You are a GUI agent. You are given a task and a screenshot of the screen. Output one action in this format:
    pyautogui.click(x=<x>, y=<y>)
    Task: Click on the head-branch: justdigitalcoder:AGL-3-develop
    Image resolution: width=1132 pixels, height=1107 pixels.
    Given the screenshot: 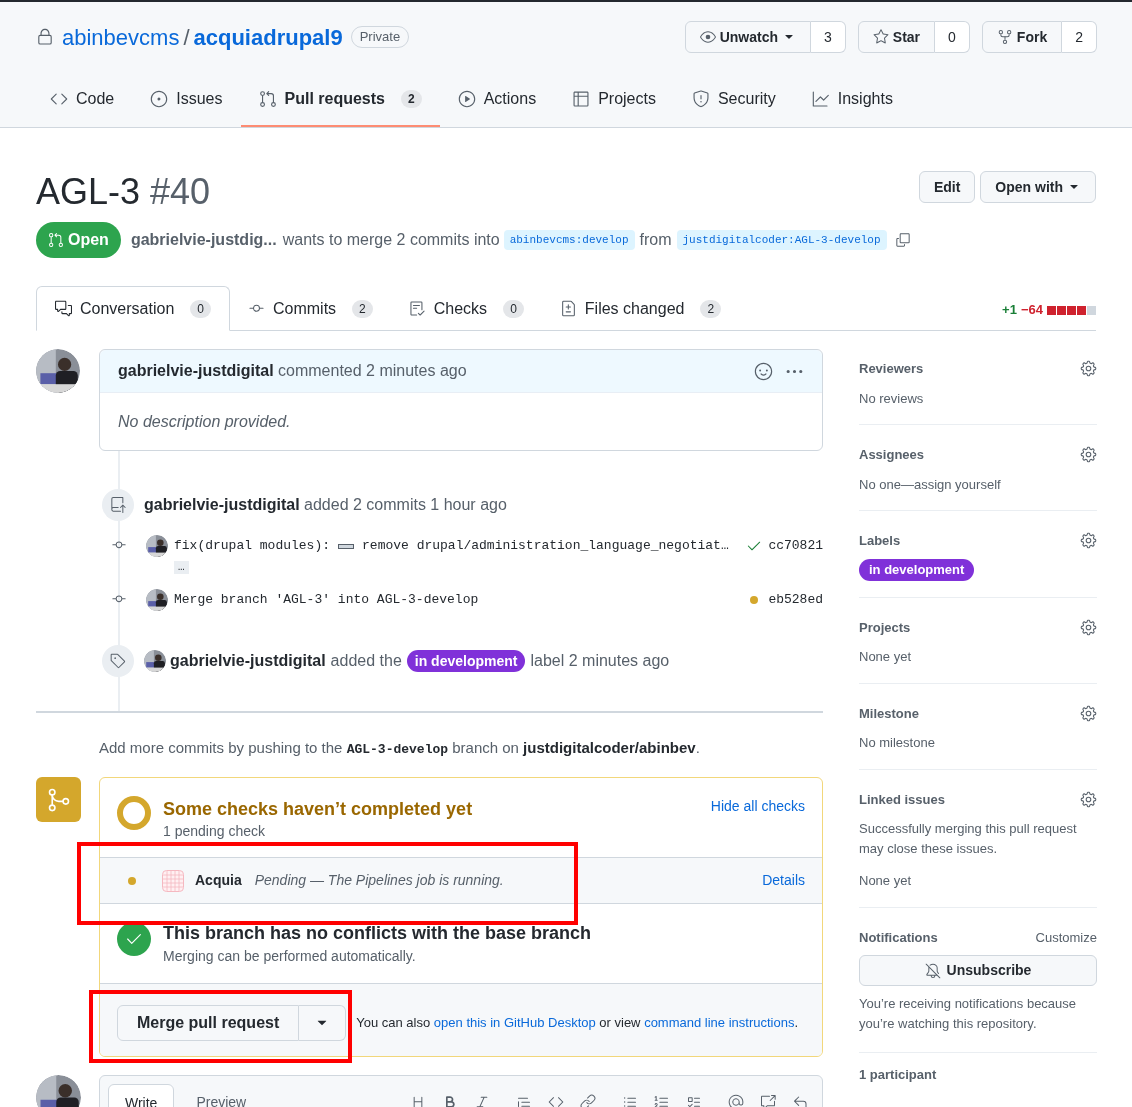 What is the action you would take?
    pyautogui.click(x=781, y=240)
    